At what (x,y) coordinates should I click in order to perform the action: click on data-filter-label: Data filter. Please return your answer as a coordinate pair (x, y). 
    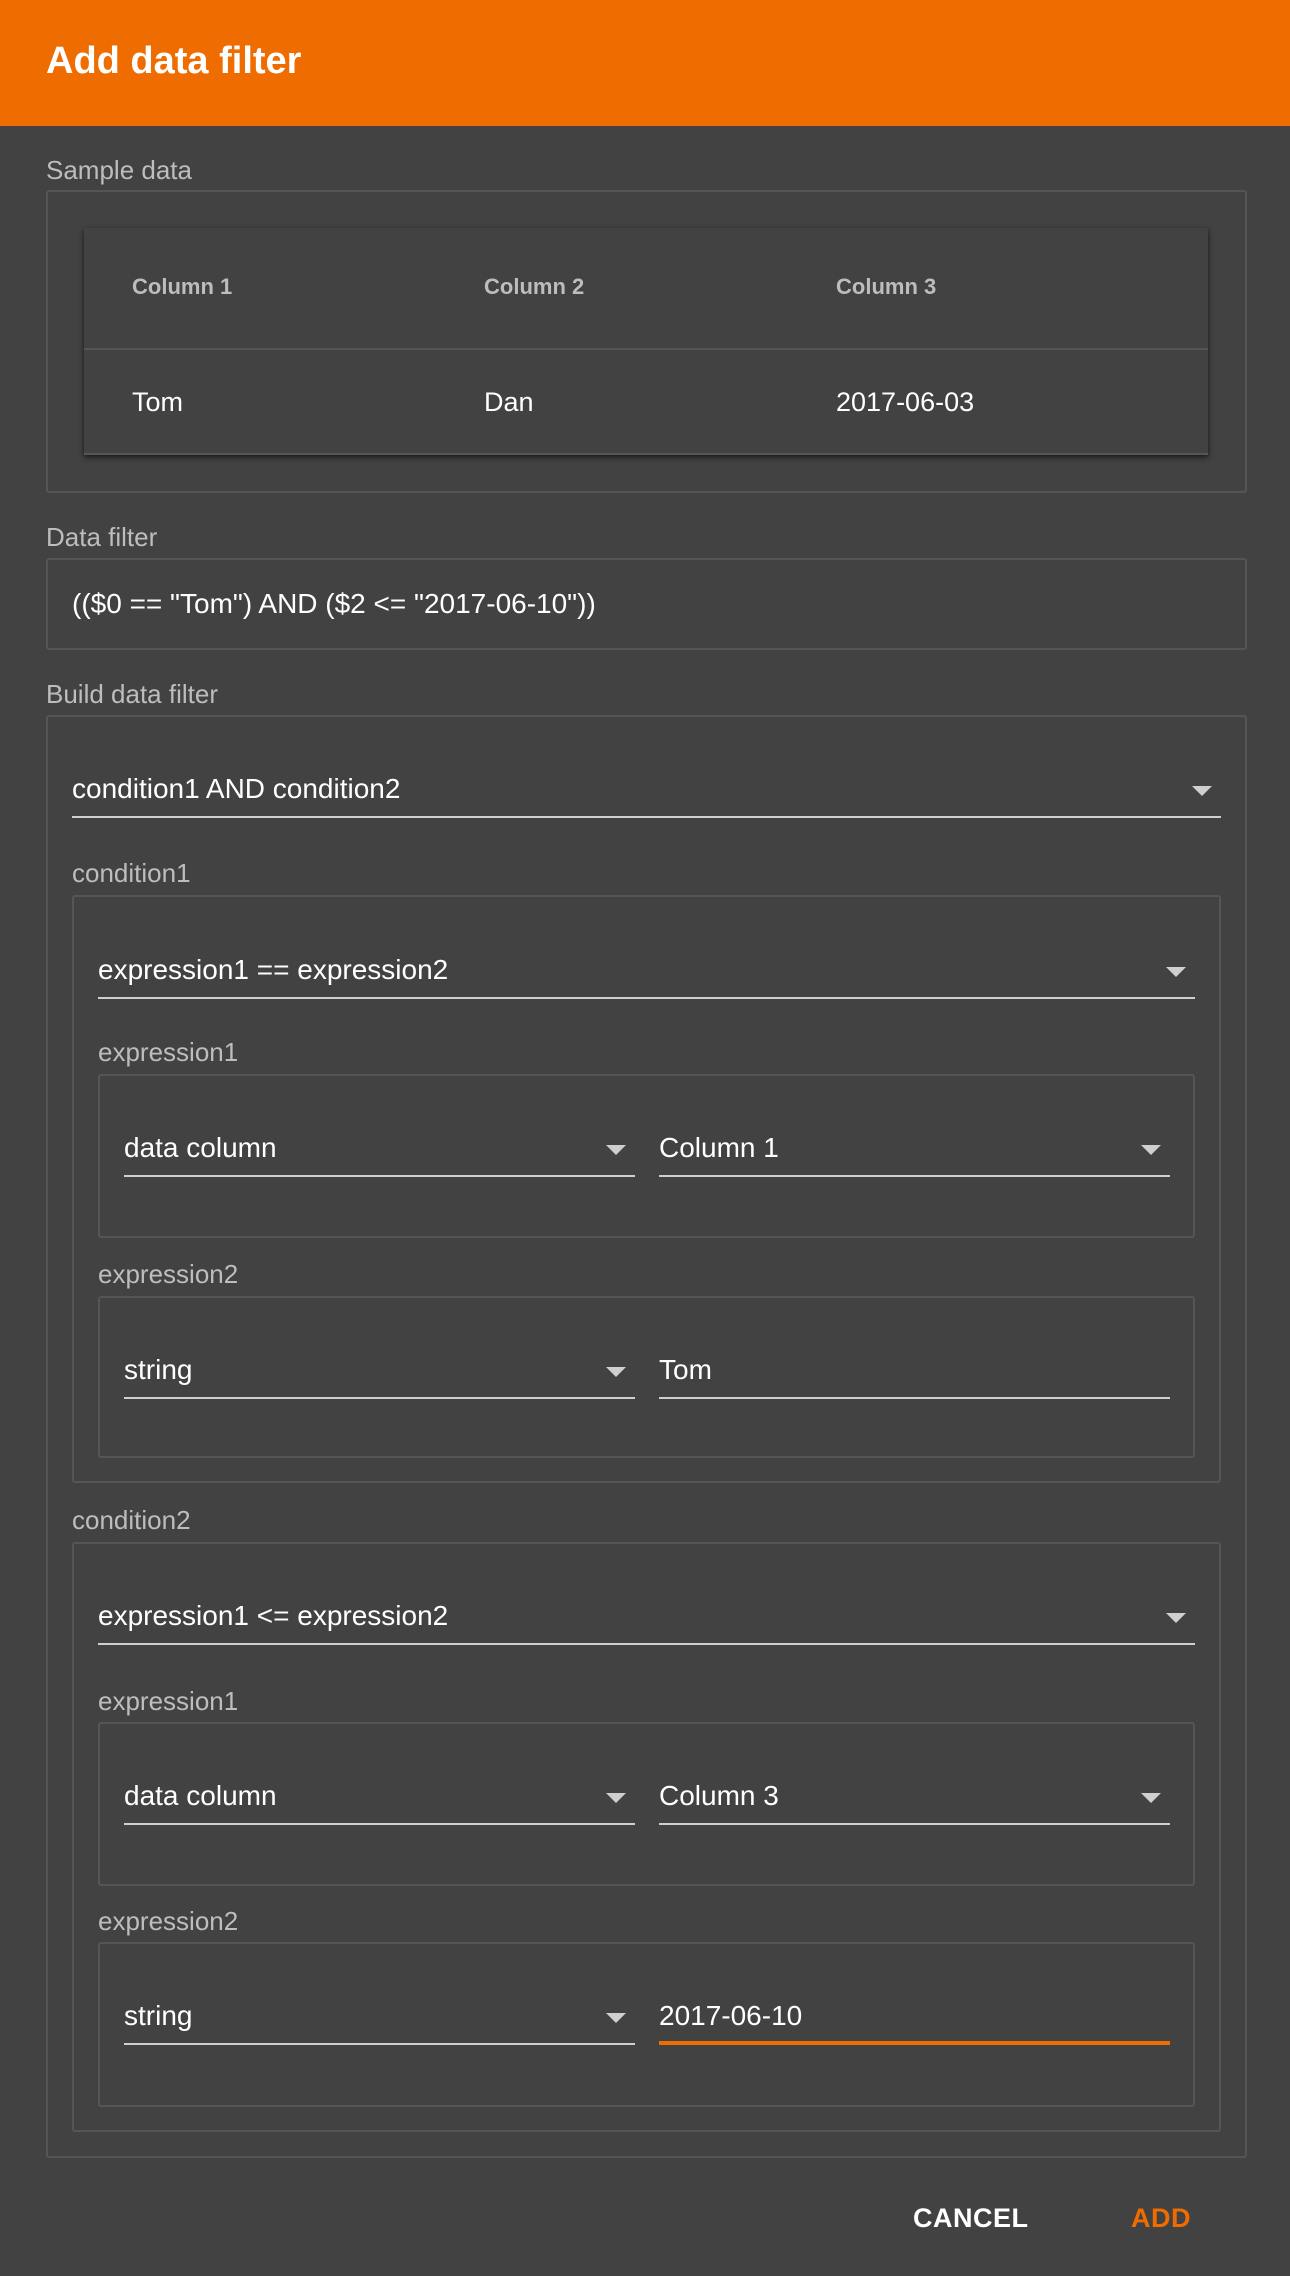
    Looking at the image, I should click on (102, 537).